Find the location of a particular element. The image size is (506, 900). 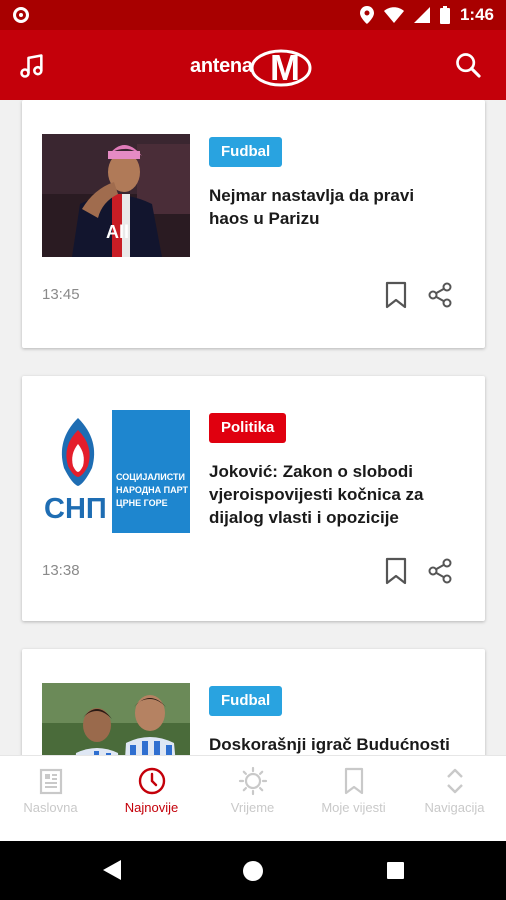

category-badge: Politika is located at coordinates (248, 428).